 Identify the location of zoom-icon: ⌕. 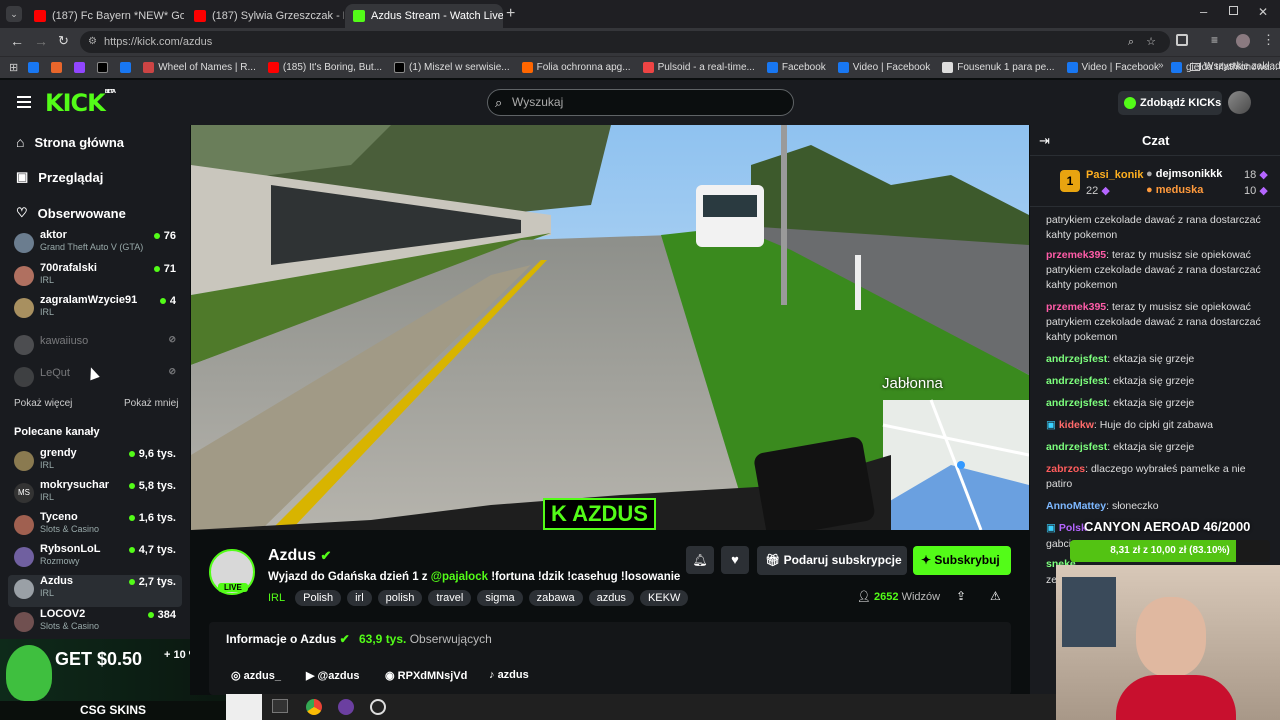
(1131, 42).